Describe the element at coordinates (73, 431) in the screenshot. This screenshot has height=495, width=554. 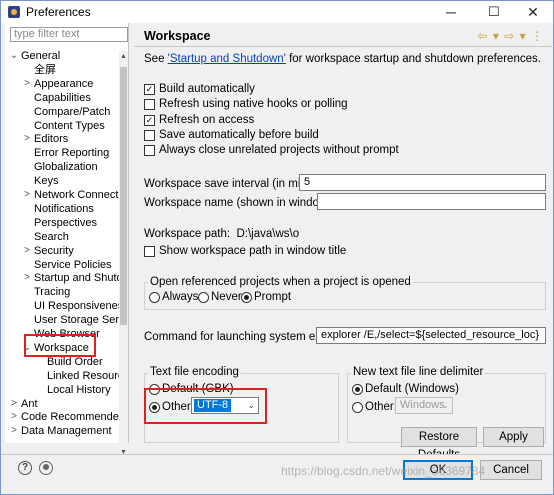
I see `tree-item-data-management: Data Management` at that location.